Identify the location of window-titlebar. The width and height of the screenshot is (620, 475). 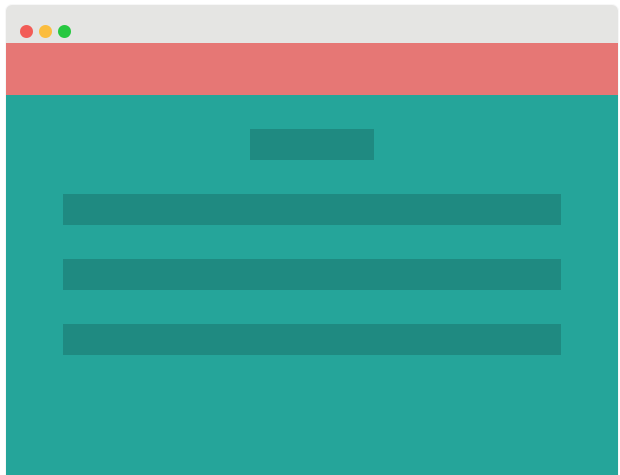
(312, 24).